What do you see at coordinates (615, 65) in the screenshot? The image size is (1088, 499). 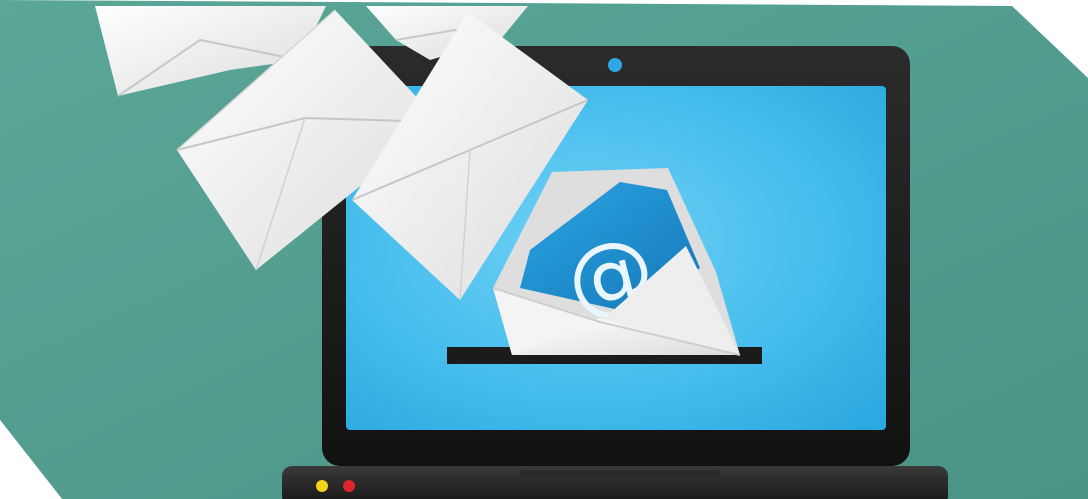 I see `webcam` at bounding box center [615, 65].